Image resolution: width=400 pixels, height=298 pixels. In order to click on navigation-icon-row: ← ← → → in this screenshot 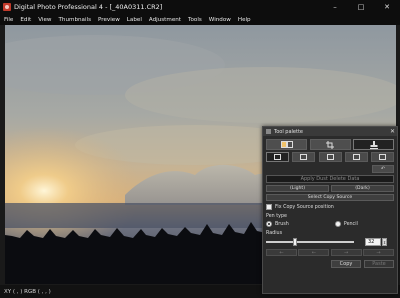, I will do `click(330, 251)`.